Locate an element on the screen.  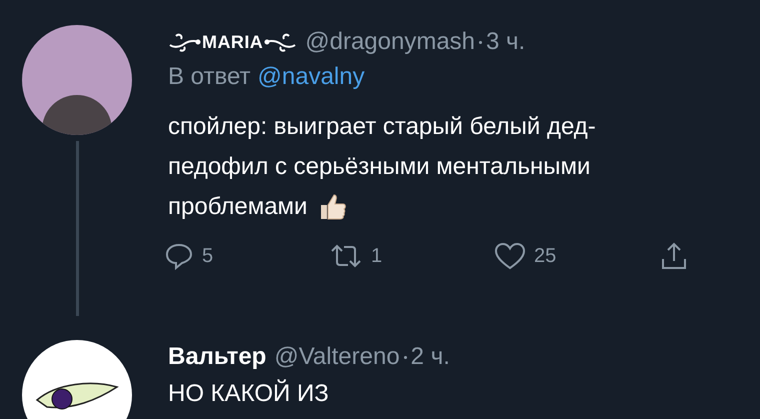
mention-link: @navalny is located at coordinates (311, 77).